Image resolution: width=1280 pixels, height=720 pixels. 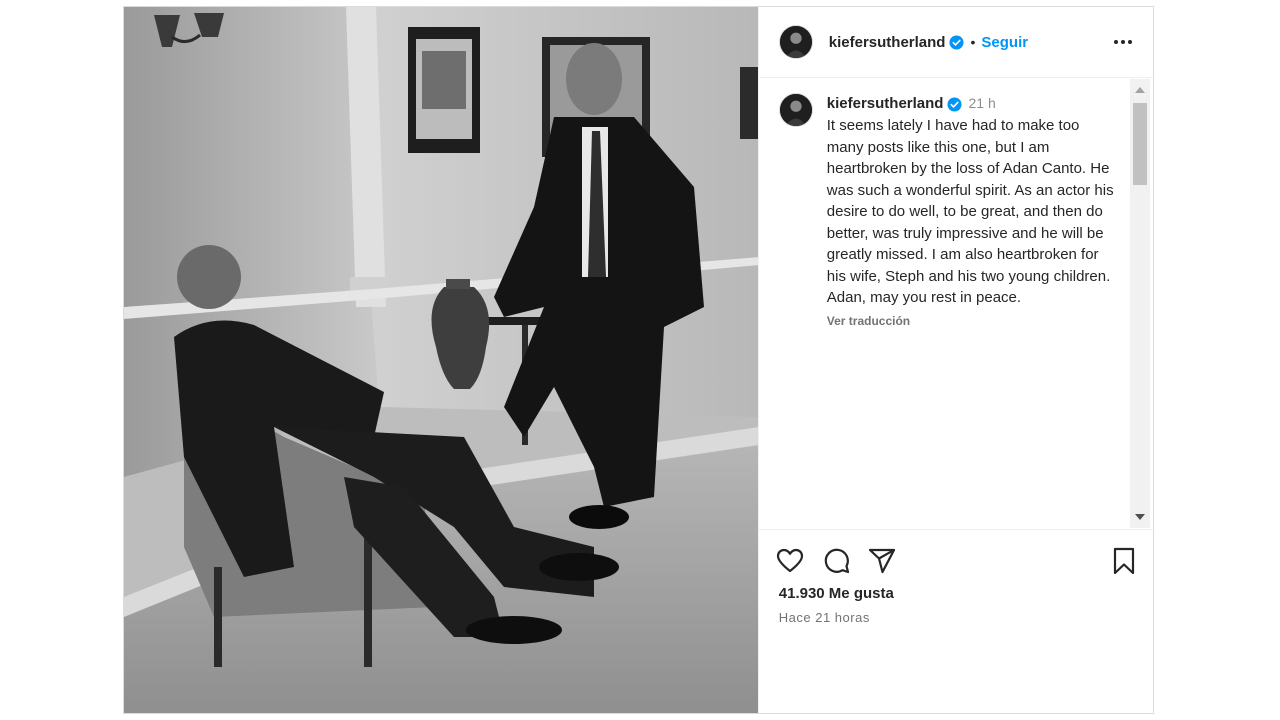 I want to click on post-header: kiefersutherland • Seguir, so click(x=956, y=42).